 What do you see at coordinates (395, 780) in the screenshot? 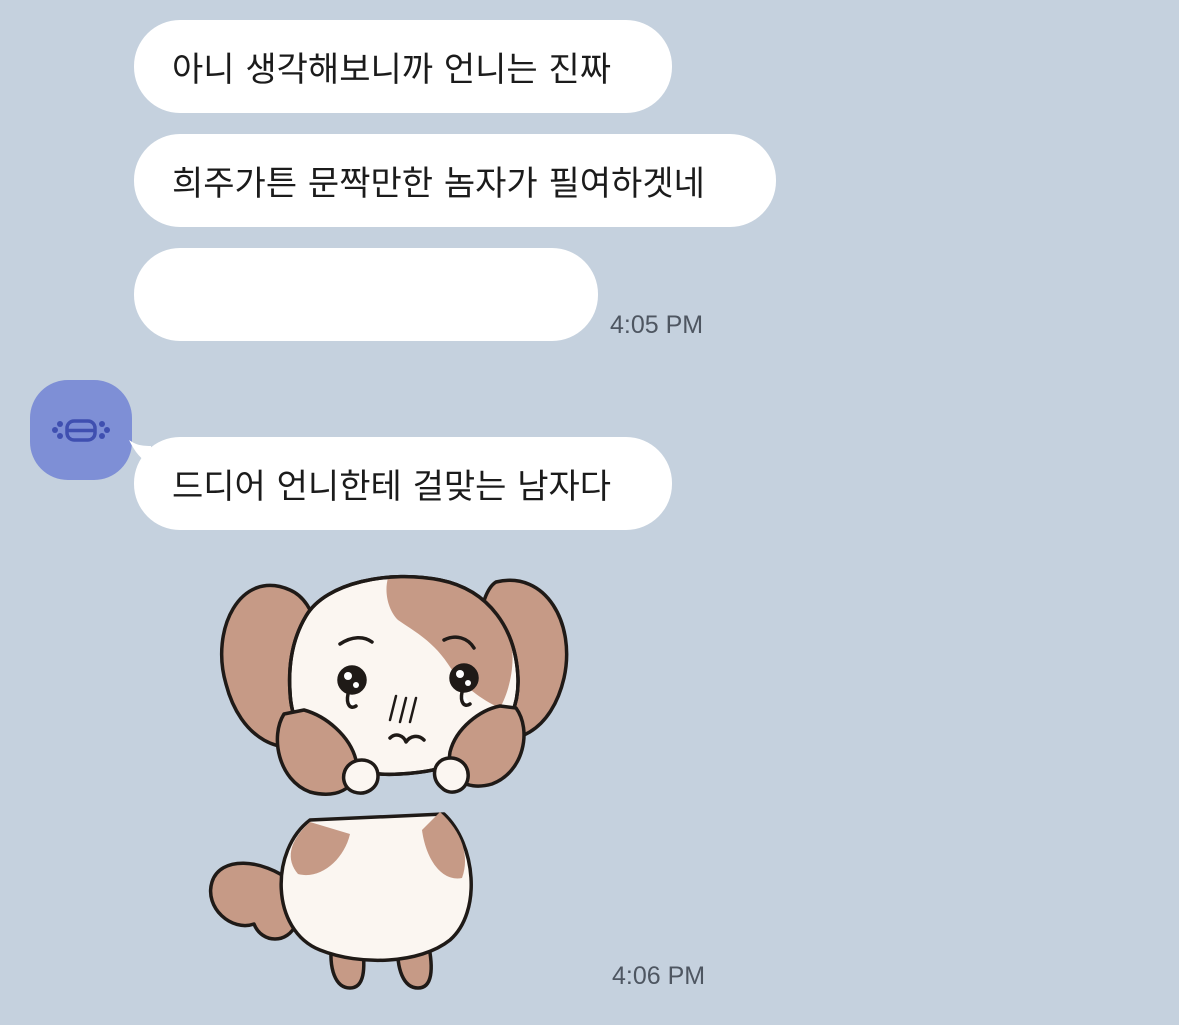
I see `crying-puppy-sticker` at bounding box center [395, 780].